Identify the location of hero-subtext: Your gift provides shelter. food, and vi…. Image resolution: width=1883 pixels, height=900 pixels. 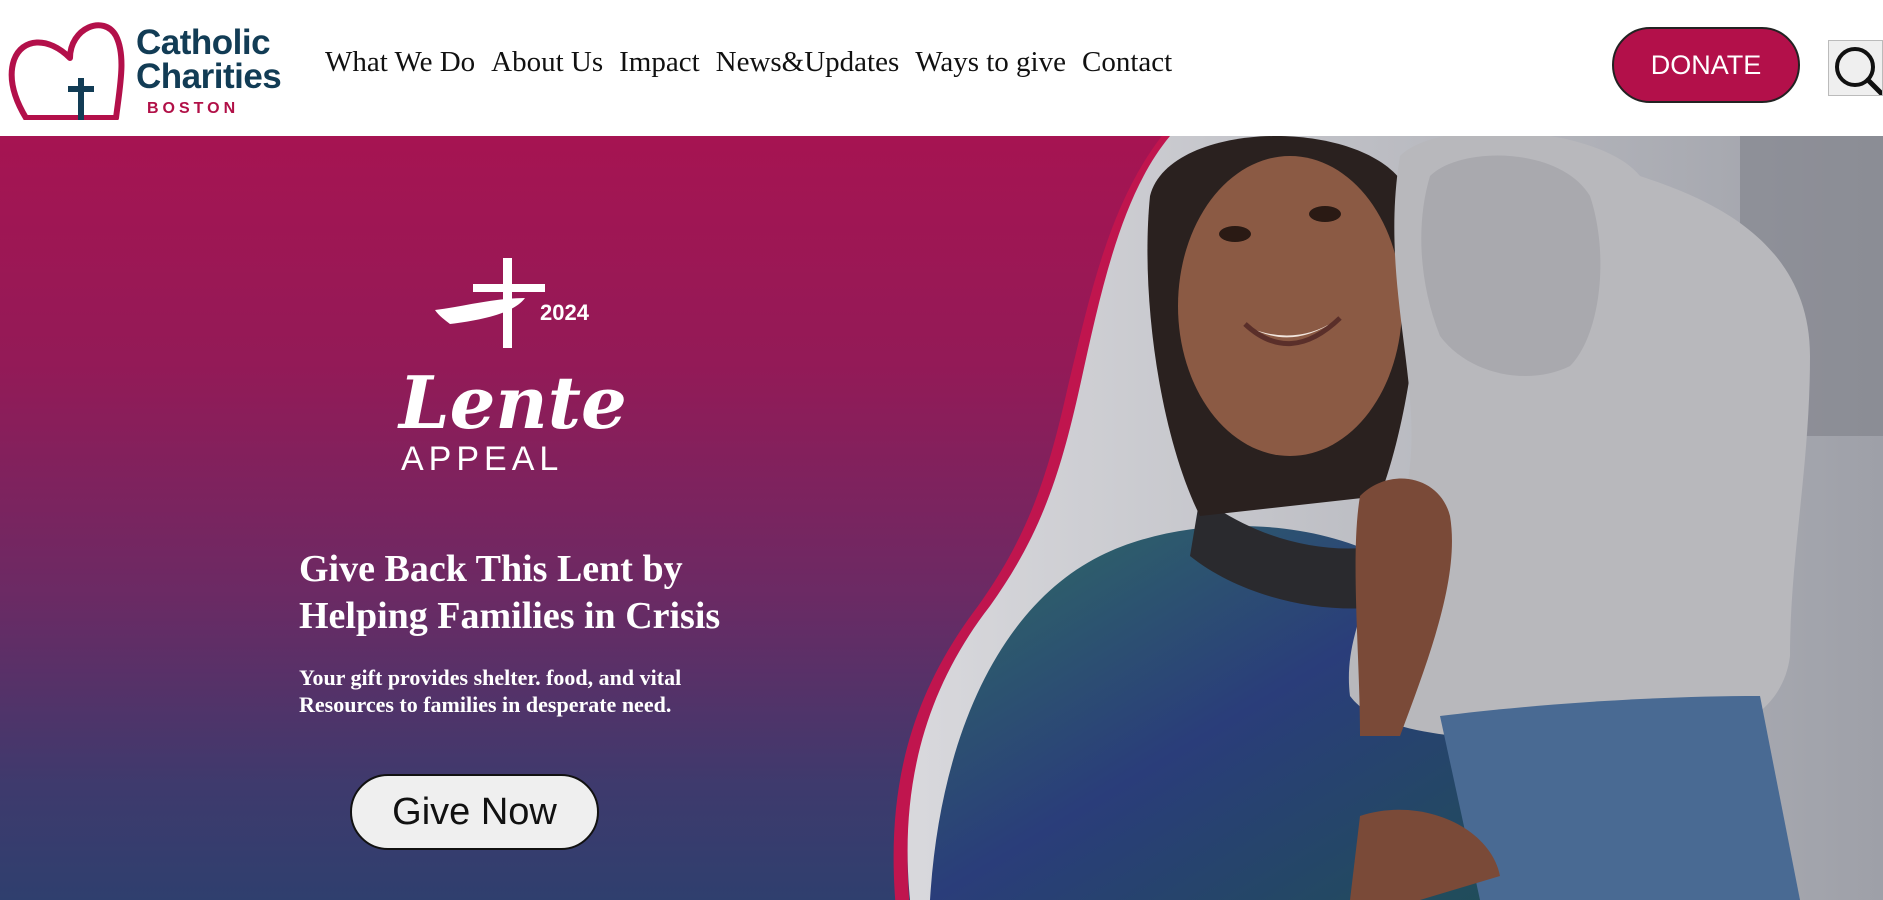
(539, 691).